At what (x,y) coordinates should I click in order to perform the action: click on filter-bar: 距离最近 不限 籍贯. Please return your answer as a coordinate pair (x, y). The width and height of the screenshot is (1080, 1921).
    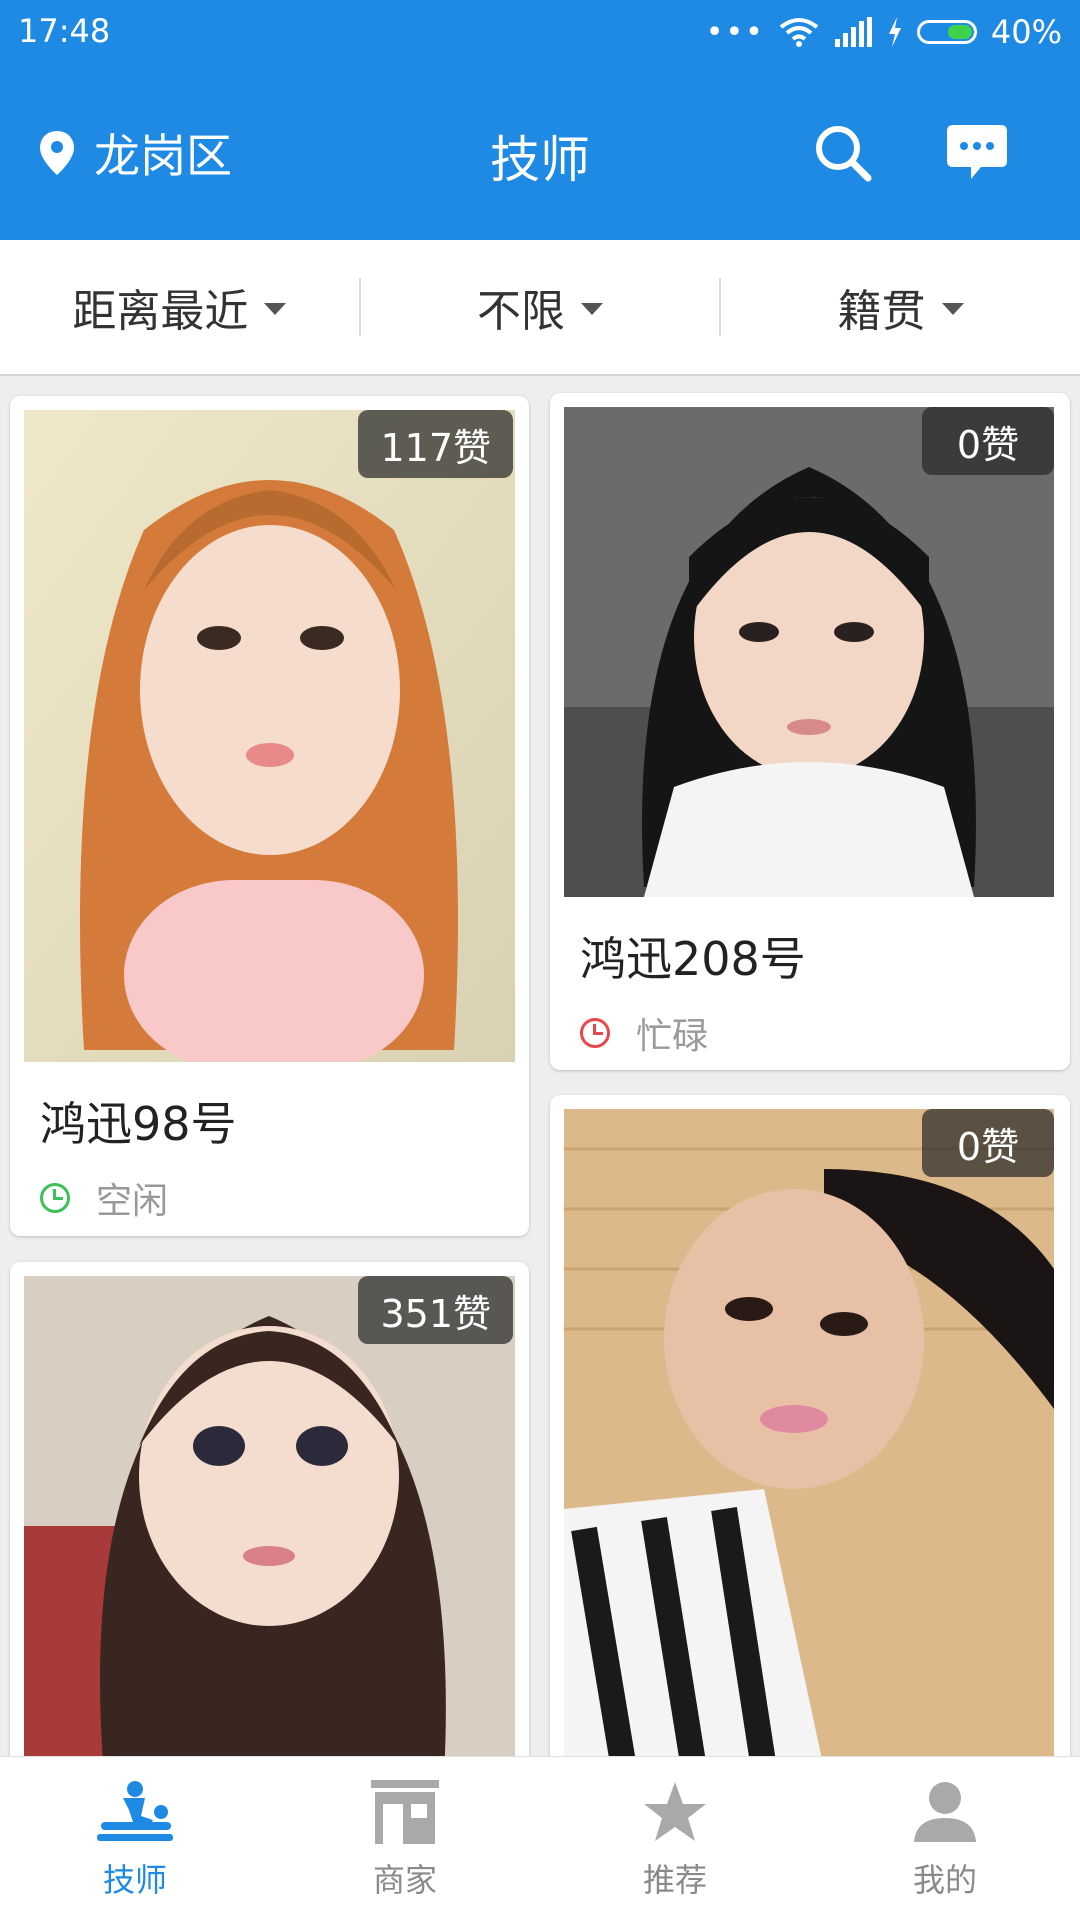
    Looking at the image, I should click on (540, 308).